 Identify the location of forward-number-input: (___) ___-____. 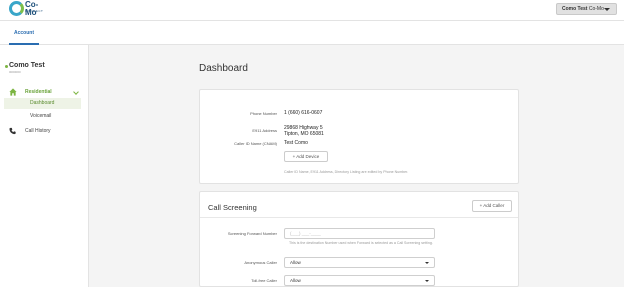
(359, 233).